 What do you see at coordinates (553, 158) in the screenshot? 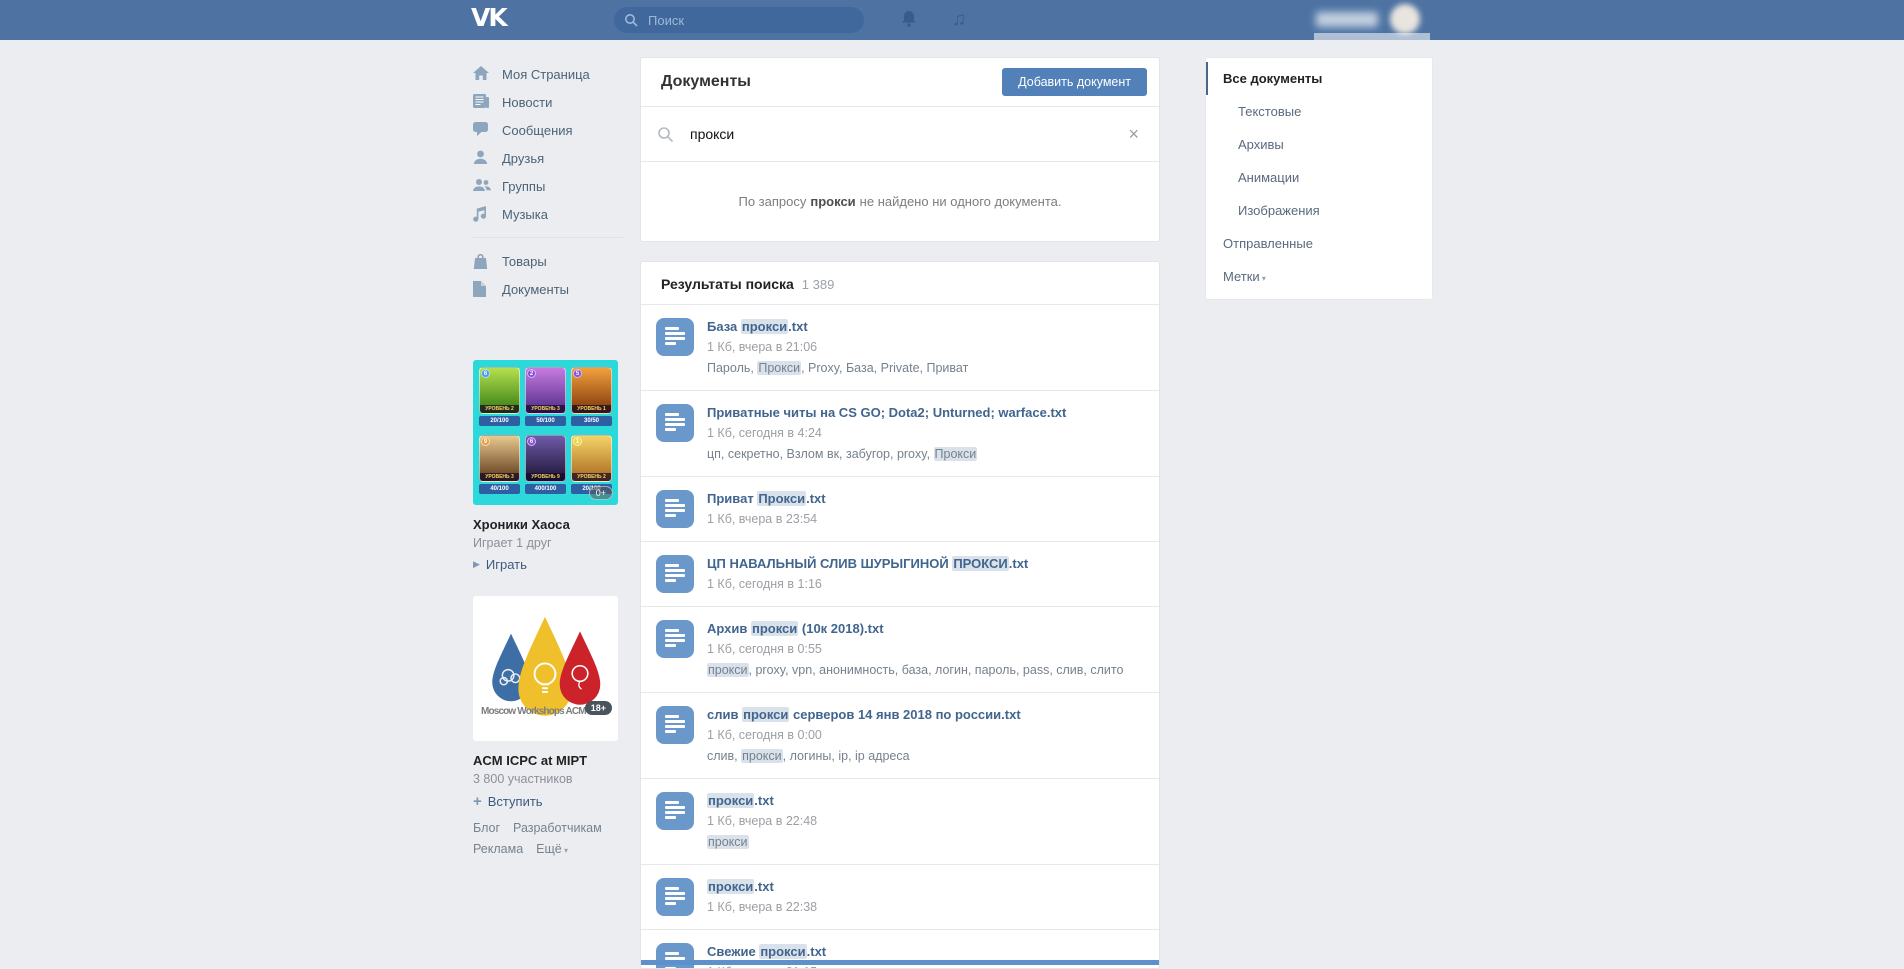
I see `sidebar-item-friends: Друзья` at bounding box center [553, 158].